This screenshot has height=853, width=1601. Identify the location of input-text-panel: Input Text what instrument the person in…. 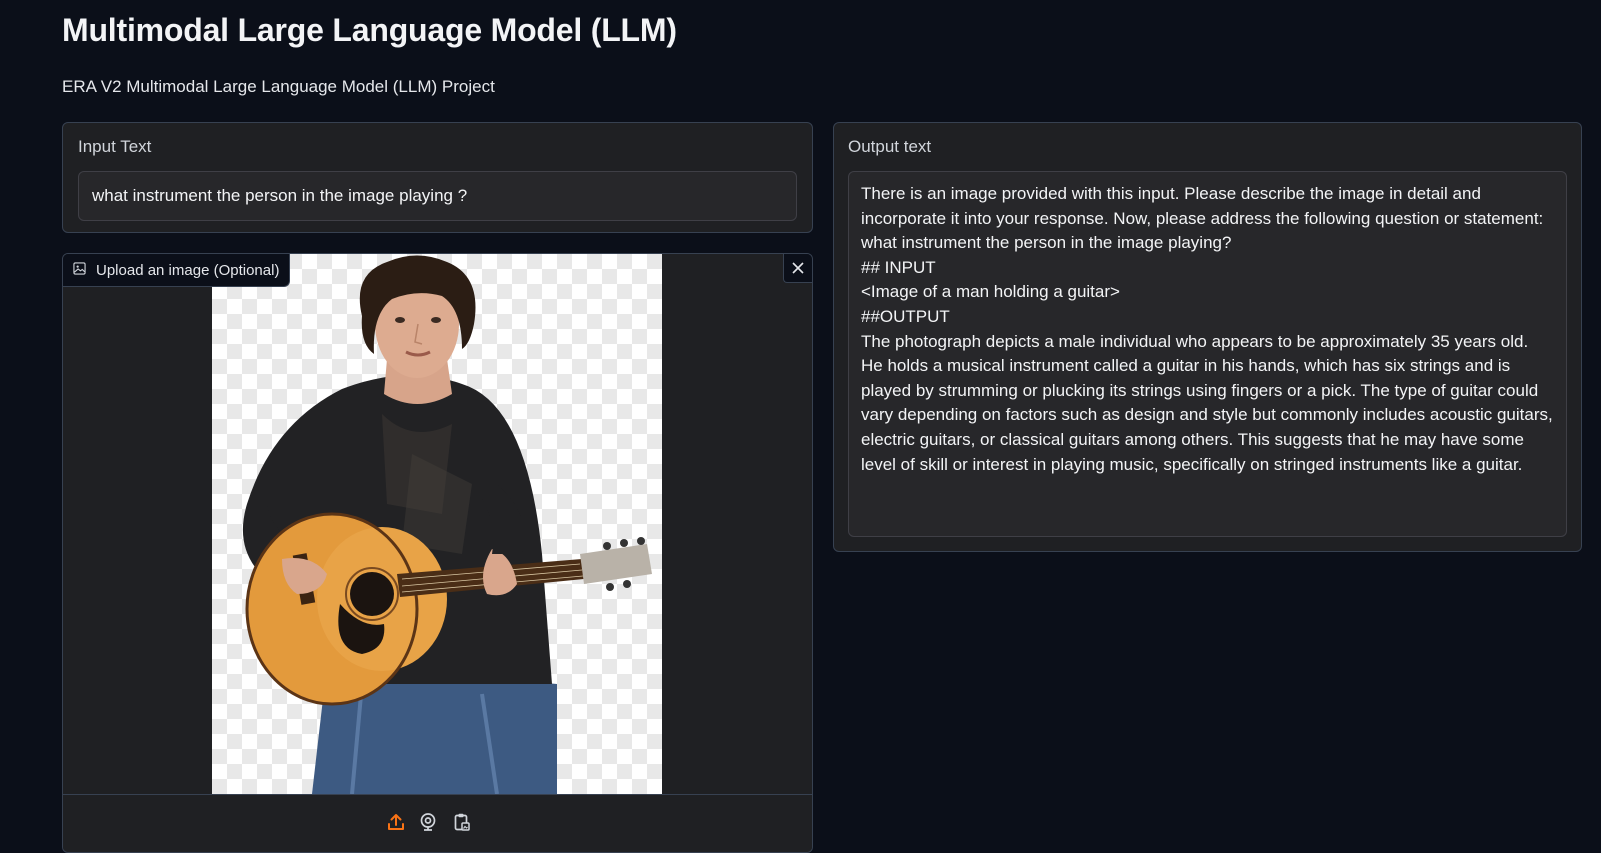
(437, 177).